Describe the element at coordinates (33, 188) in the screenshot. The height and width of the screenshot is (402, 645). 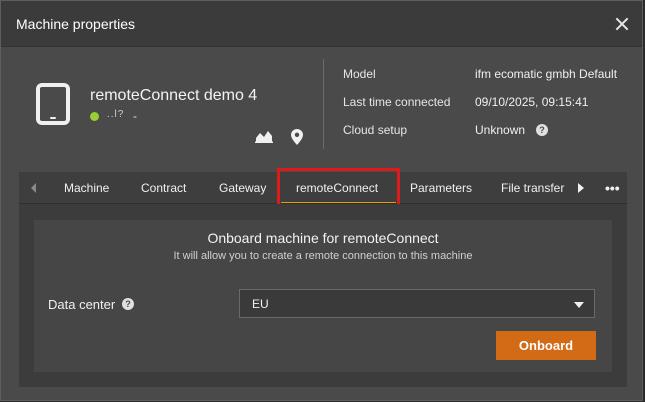
I see `tab-scroll-left-icon` at that location.